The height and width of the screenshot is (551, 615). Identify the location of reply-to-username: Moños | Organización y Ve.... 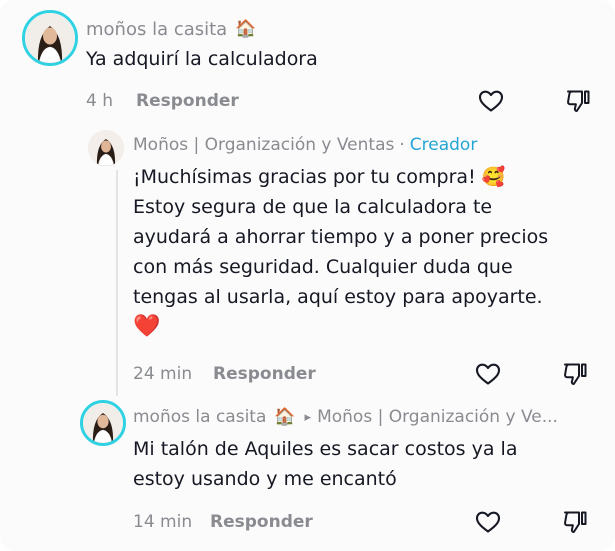
(437, 417).